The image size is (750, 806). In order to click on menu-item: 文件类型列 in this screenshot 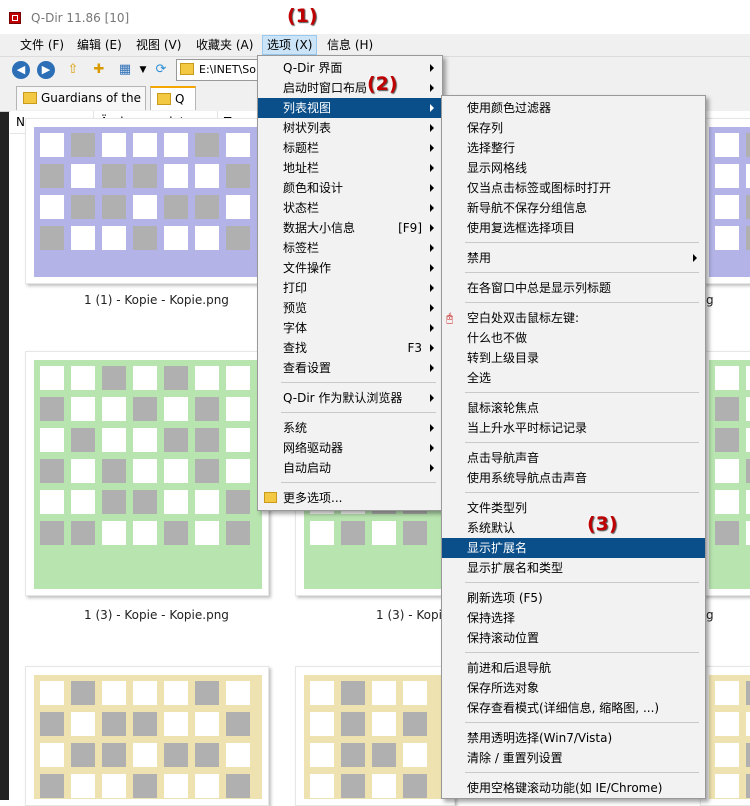, I will do `click(573, 508)`.